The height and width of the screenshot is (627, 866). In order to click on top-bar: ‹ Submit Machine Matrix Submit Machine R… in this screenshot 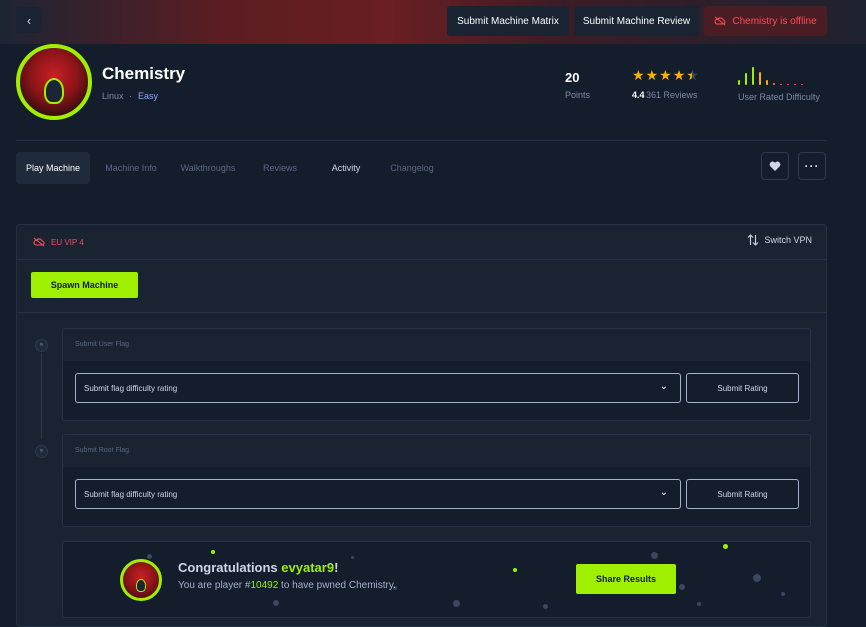, I will do `click(433, 22)`.